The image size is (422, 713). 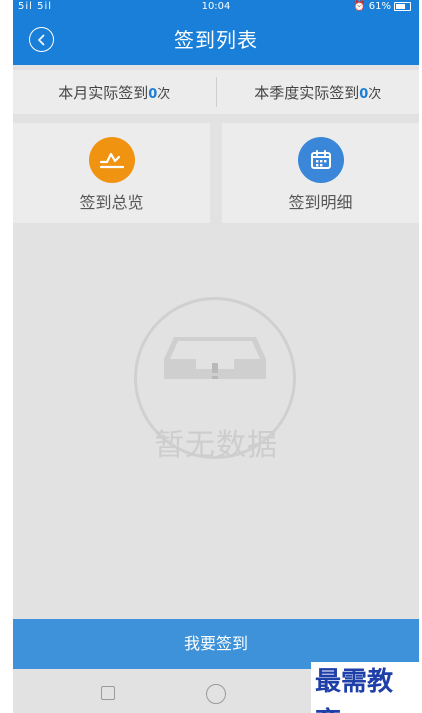 I want to click on feature-cards: 签到总览 签到明细, so click(x=216, y=173).